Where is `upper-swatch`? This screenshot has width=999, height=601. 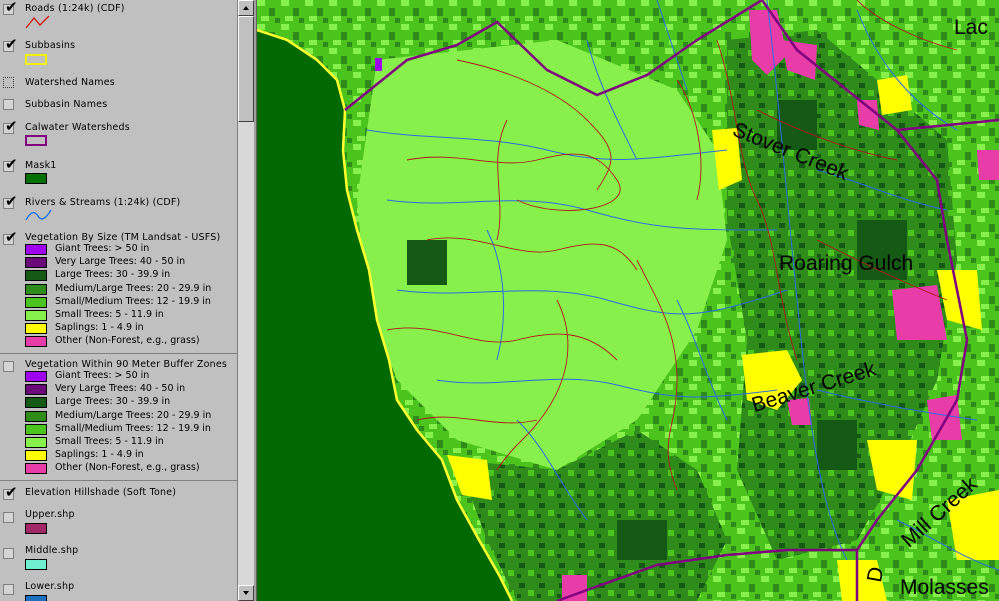
upper-swatch is located at coordinates (36, 528).